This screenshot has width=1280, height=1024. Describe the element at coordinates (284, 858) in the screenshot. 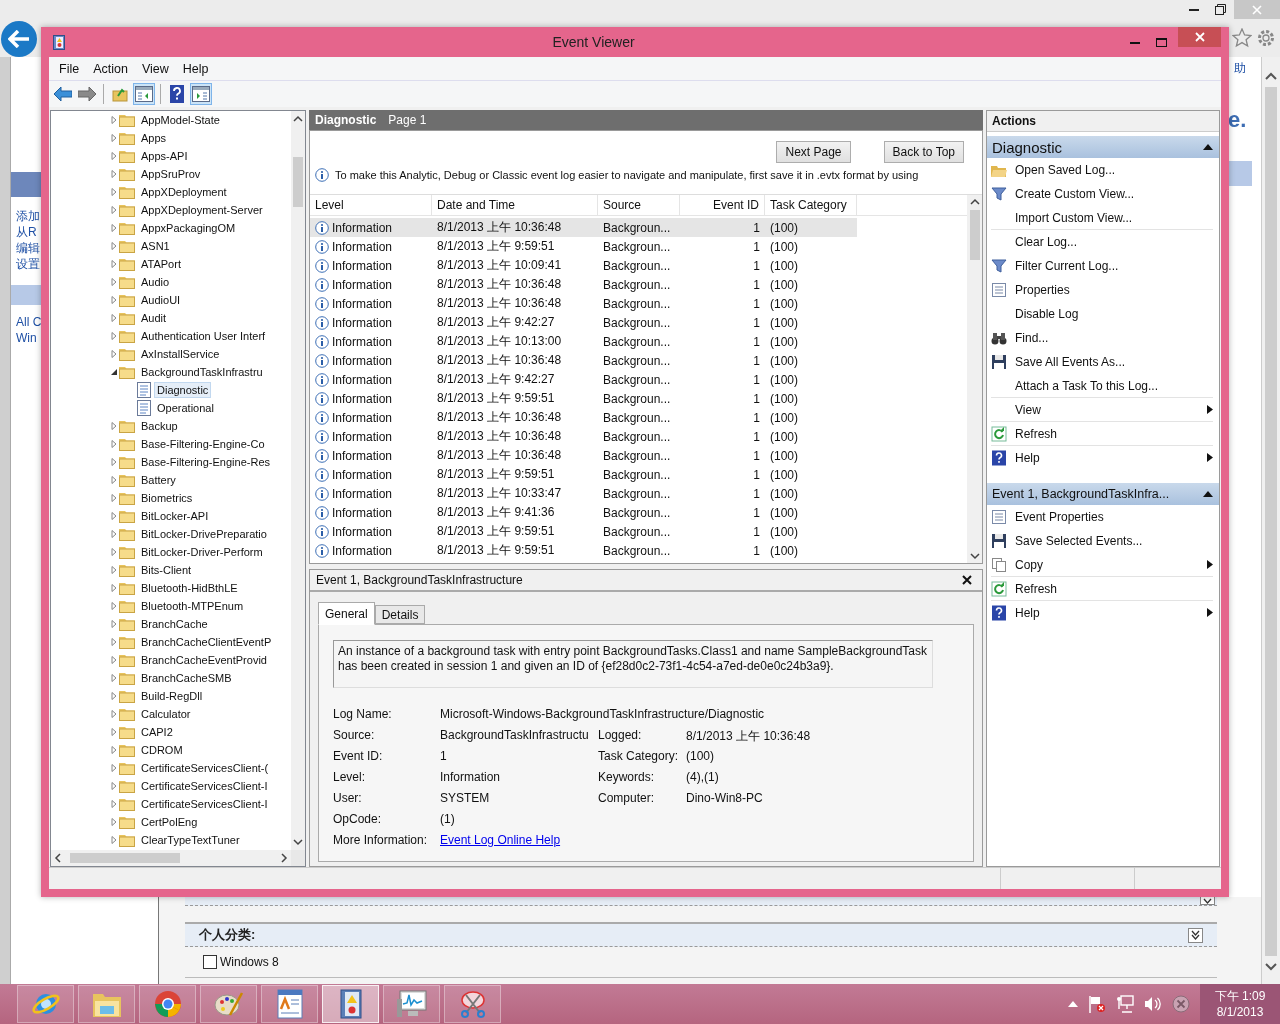

I see `scroll-right-icon` at that location.